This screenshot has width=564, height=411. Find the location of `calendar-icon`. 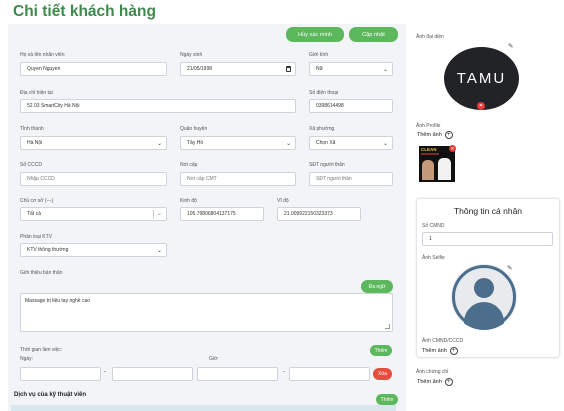

calendar-icon is located at coordinates (288, 69).